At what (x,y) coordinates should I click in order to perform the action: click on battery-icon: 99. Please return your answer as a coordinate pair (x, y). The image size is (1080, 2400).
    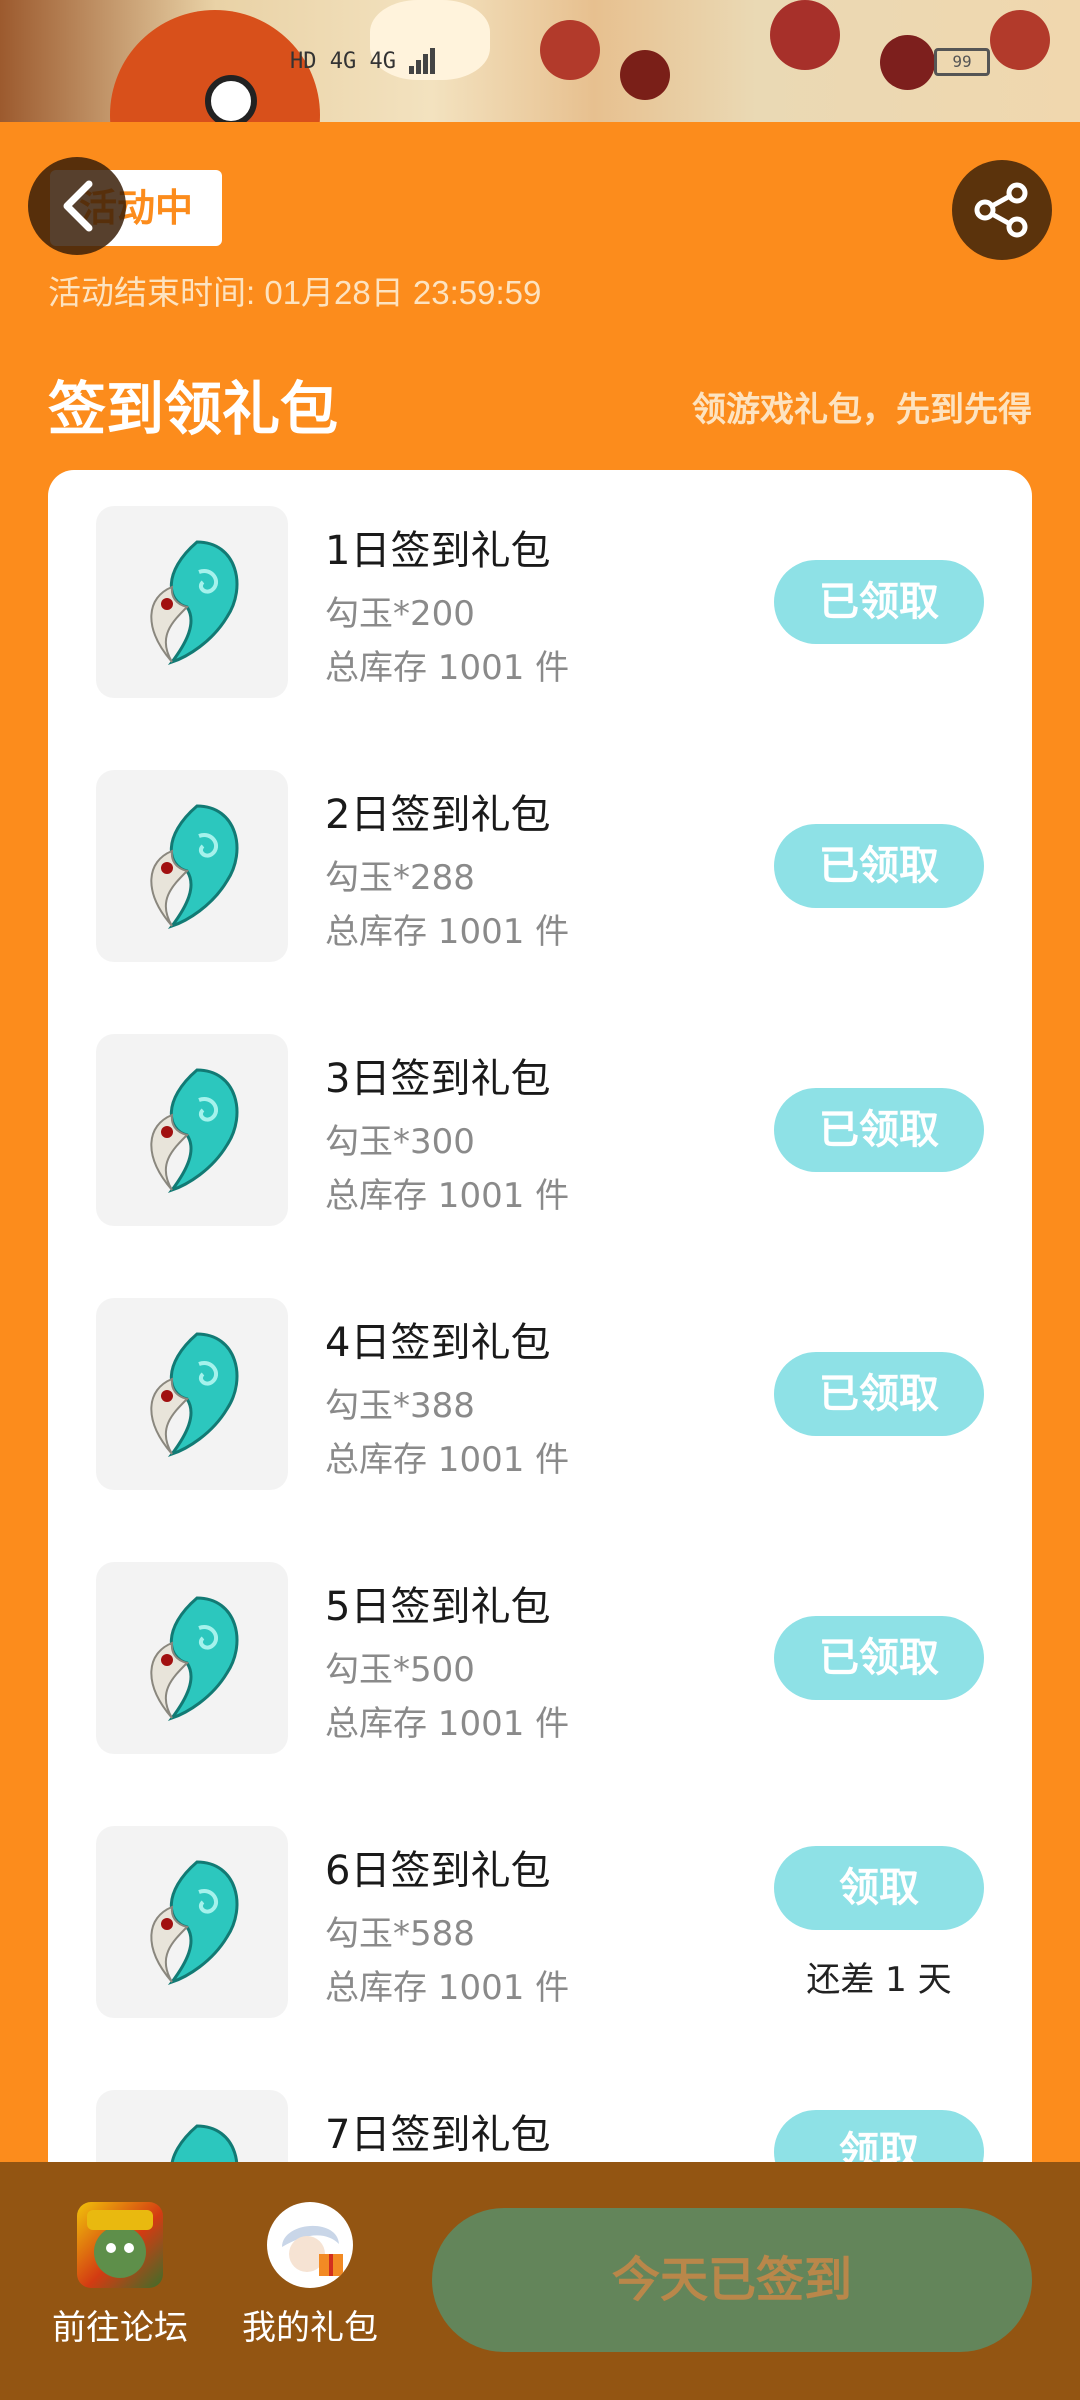
    Looking at the image, I should click on (962, 62).